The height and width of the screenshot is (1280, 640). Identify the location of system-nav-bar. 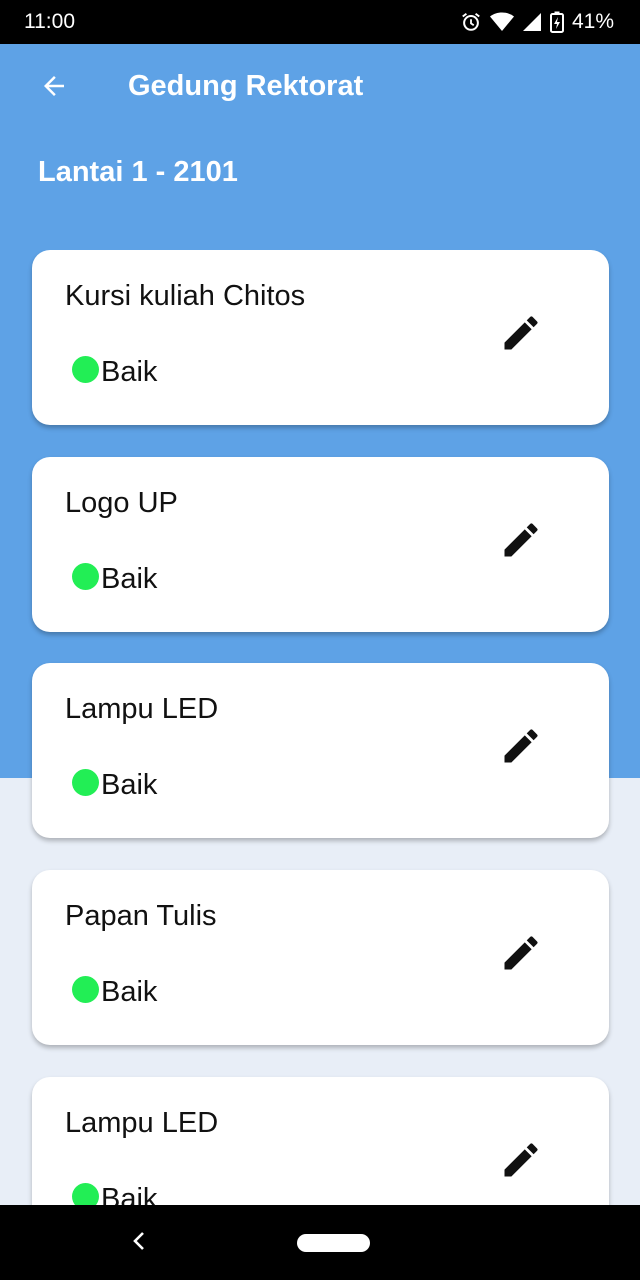
(320, 1242).